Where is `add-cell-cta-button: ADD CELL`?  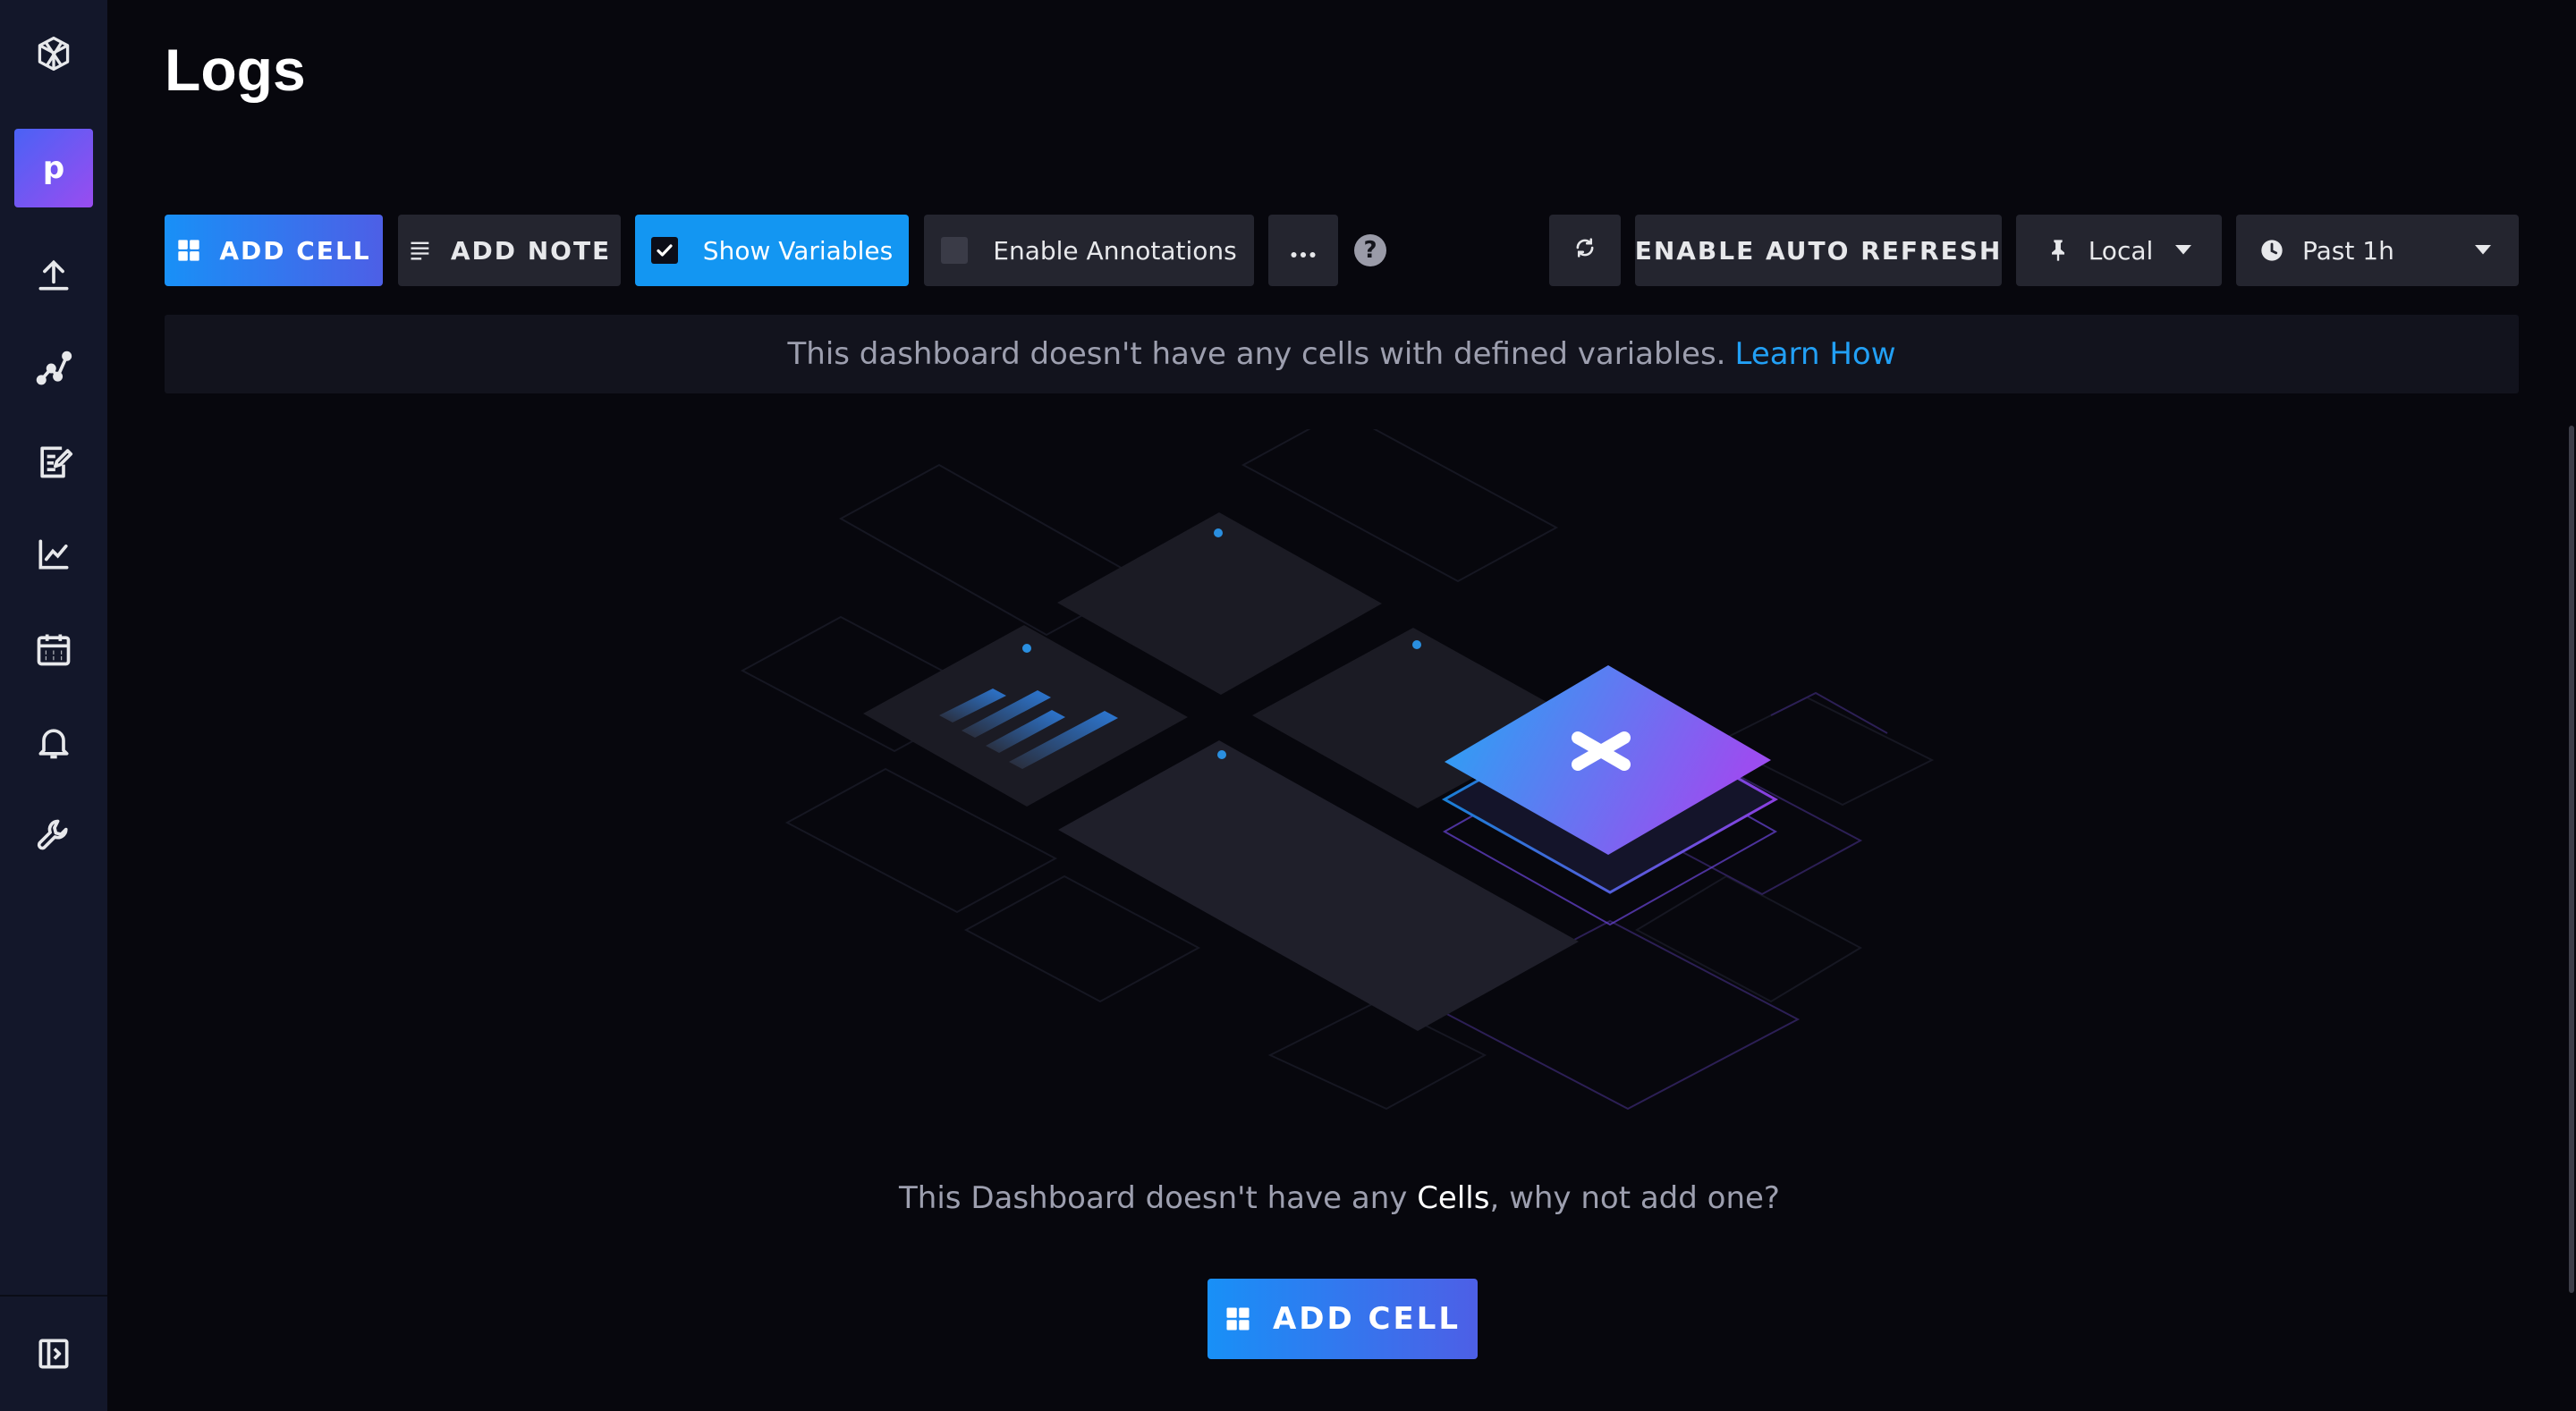
add-cell-cta-button: ADD CELL is located at coordinates (1343, 1319).